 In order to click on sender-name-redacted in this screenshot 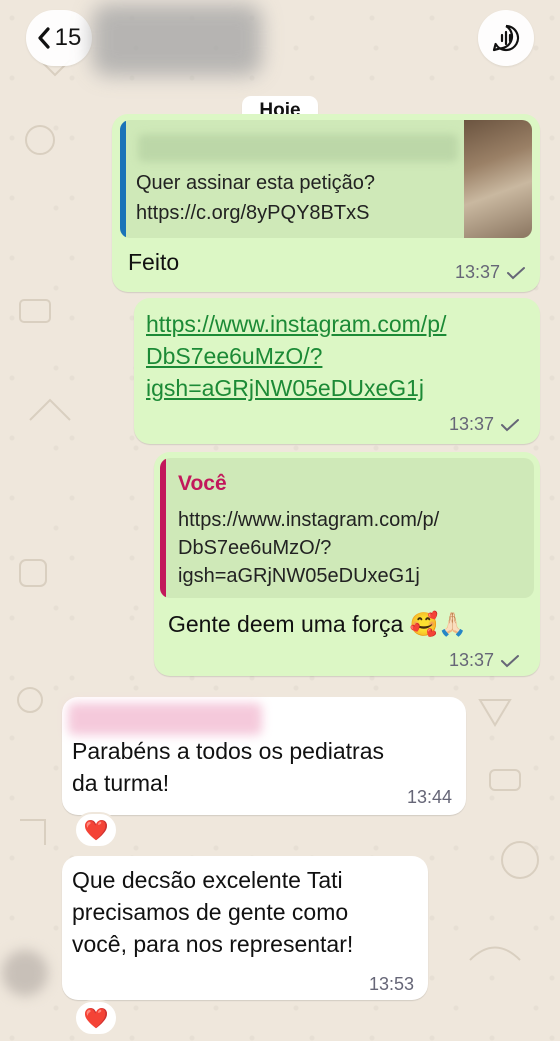, I will do `click(165, 719)`.